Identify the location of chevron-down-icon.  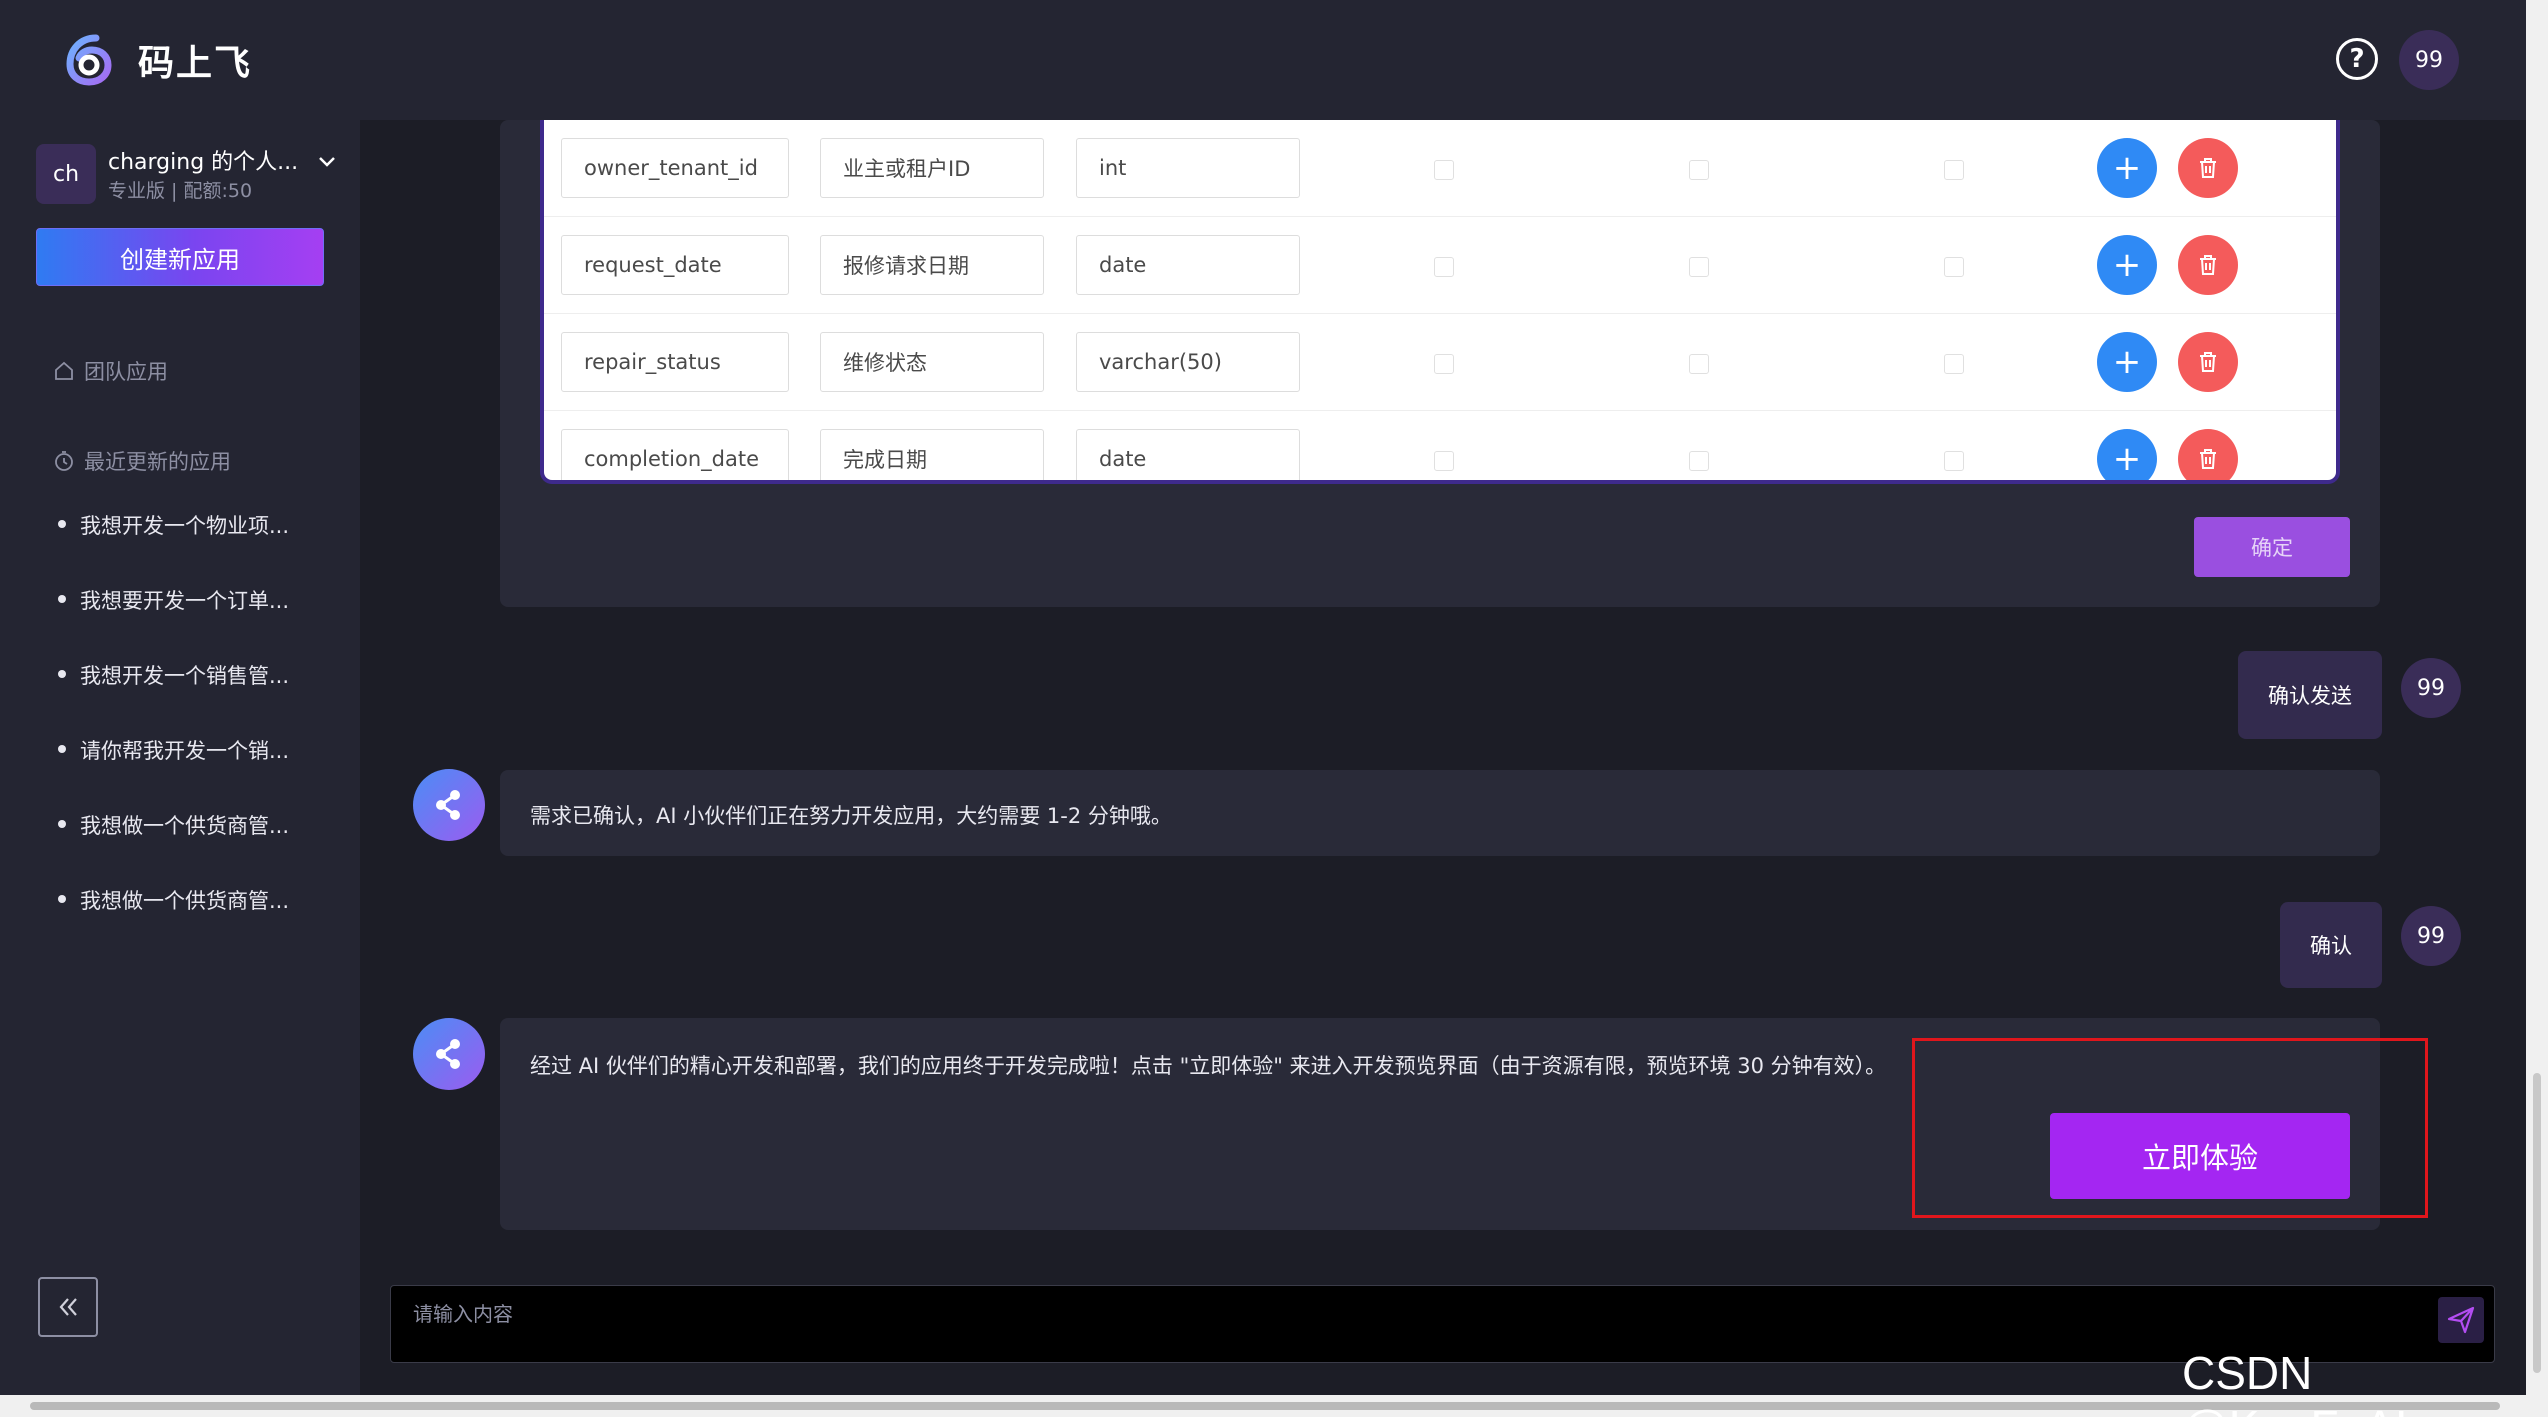
(327, 161).